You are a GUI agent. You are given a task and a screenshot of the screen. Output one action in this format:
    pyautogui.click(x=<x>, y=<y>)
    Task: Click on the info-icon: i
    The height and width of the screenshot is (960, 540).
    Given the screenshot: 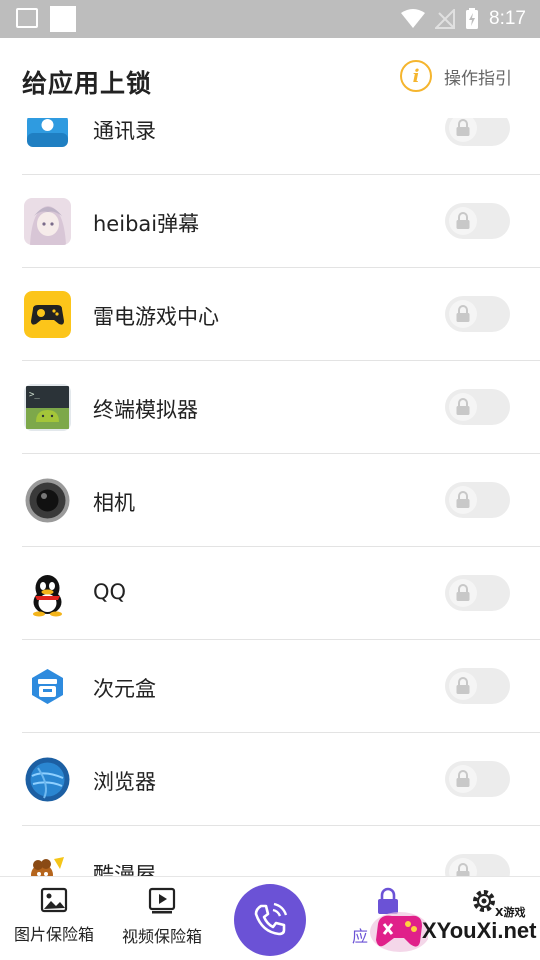 What is the action you would take?
    pyautogui.click(x=416, y=76)
    